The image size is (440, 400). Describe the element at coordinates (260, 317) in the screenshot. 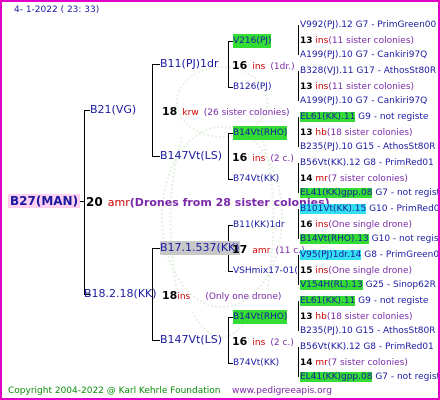

I see `gen3-queen-7: B14Vt(RHO)` at that location.